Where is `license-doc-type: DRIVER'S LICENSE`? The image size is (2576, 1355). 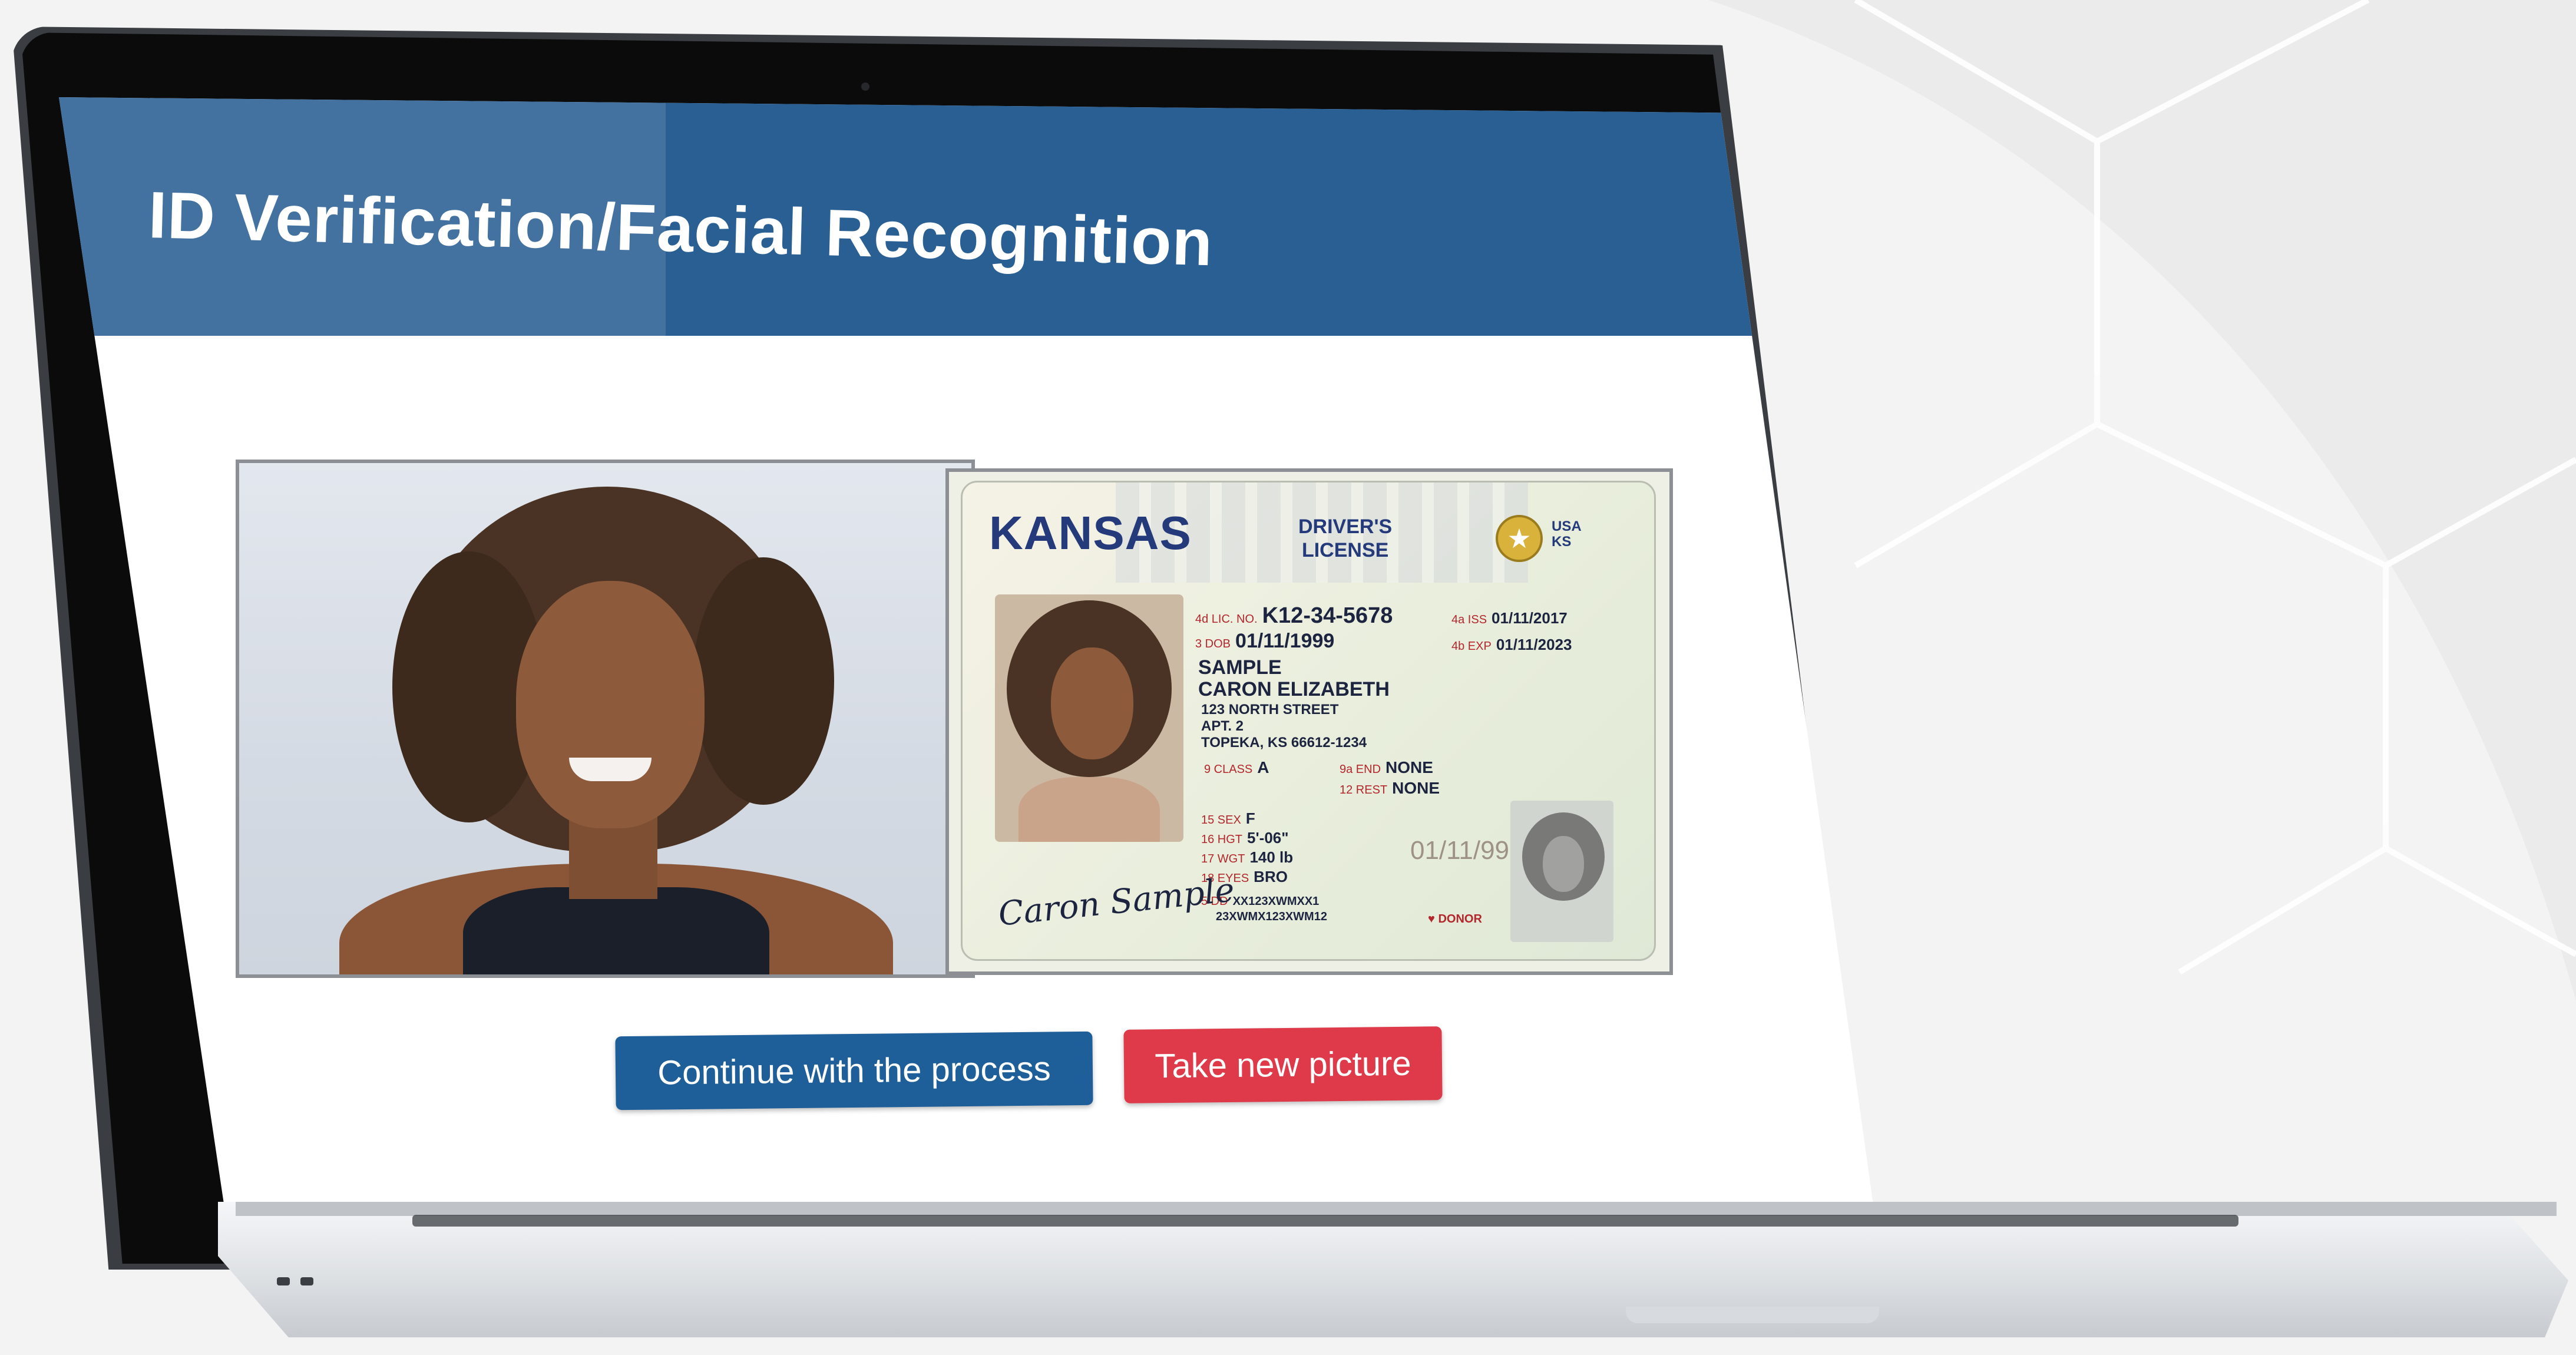
license-doc-type: DRIVER'S LICENSE is located at coordinates (1345, 538).